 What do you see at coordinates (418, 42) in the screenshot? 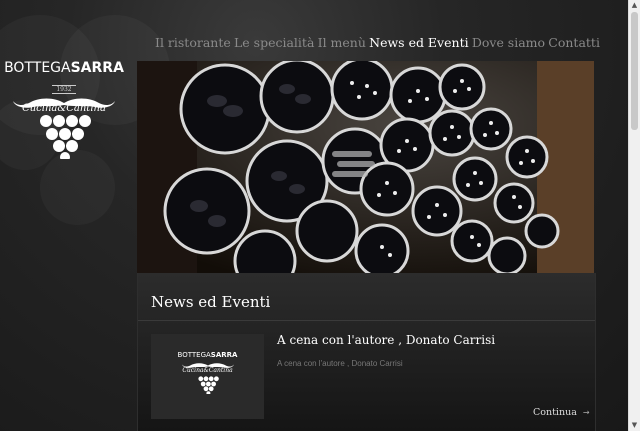
I see `nav-item-news-ed-eventi: News ed Eventi` at bounding box center [418, 42].